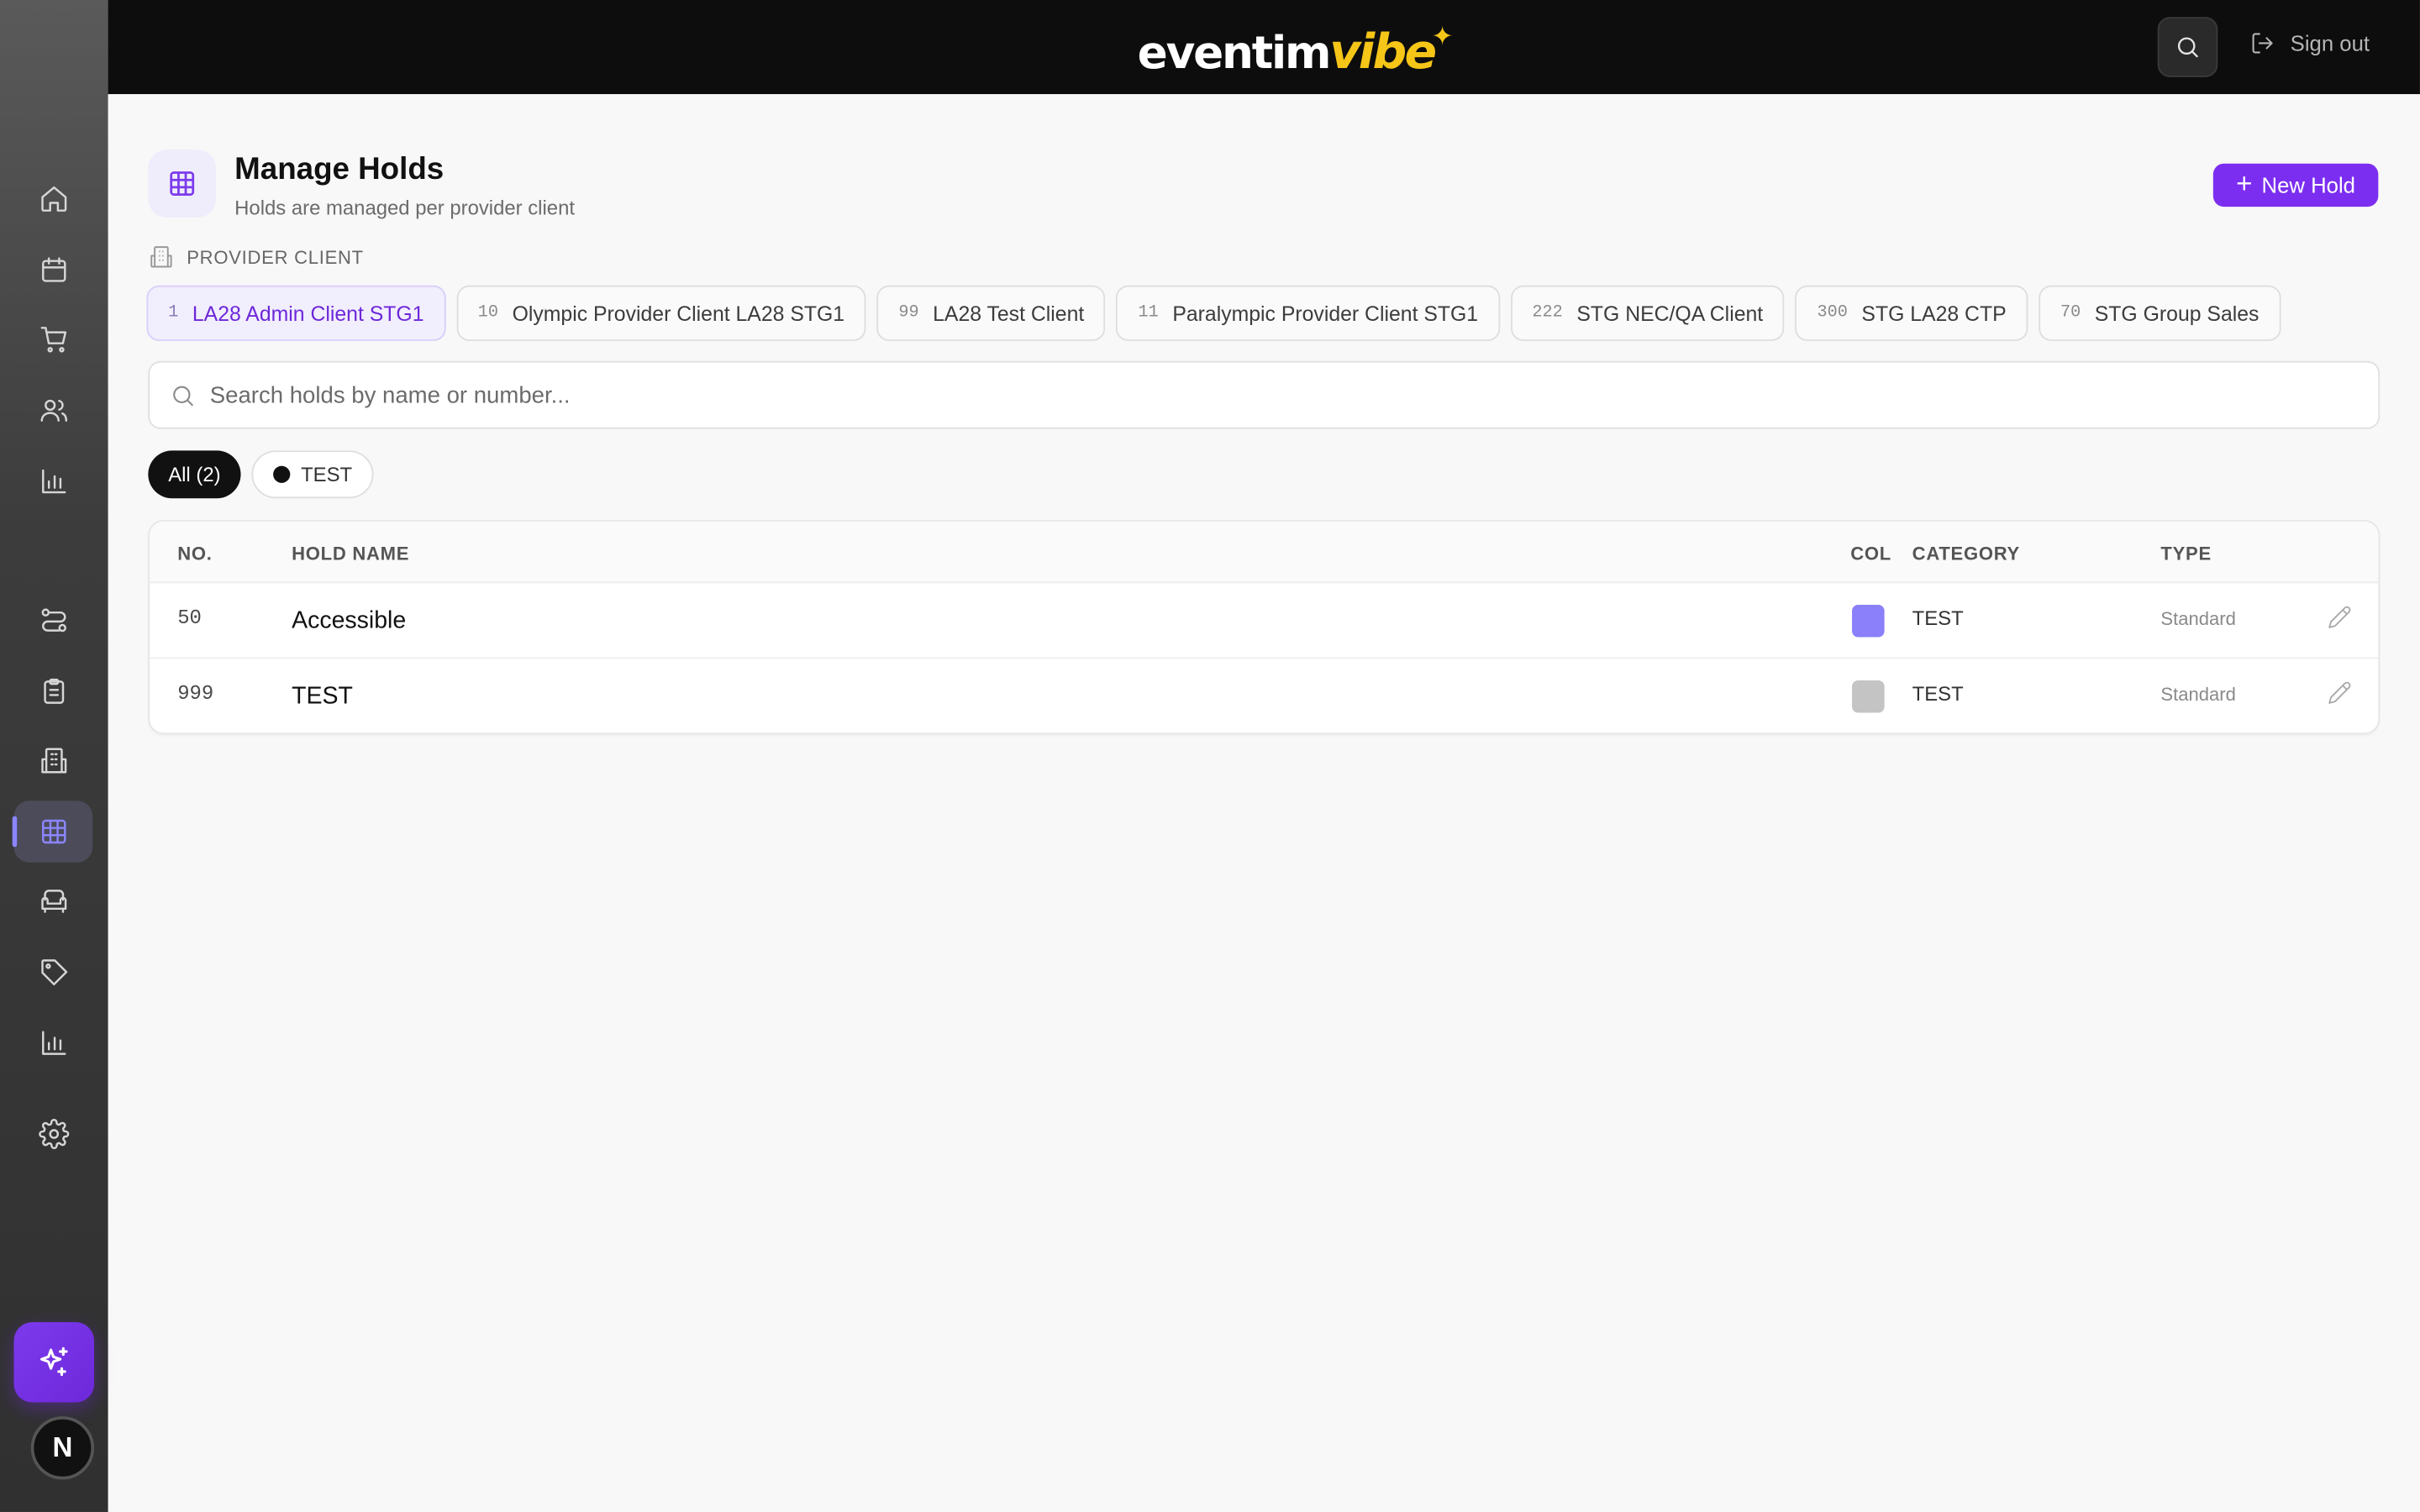  Describe the element at coordinates (1442, 36) in the screenshot. I see `logo-star-icon: ✦` at that location.